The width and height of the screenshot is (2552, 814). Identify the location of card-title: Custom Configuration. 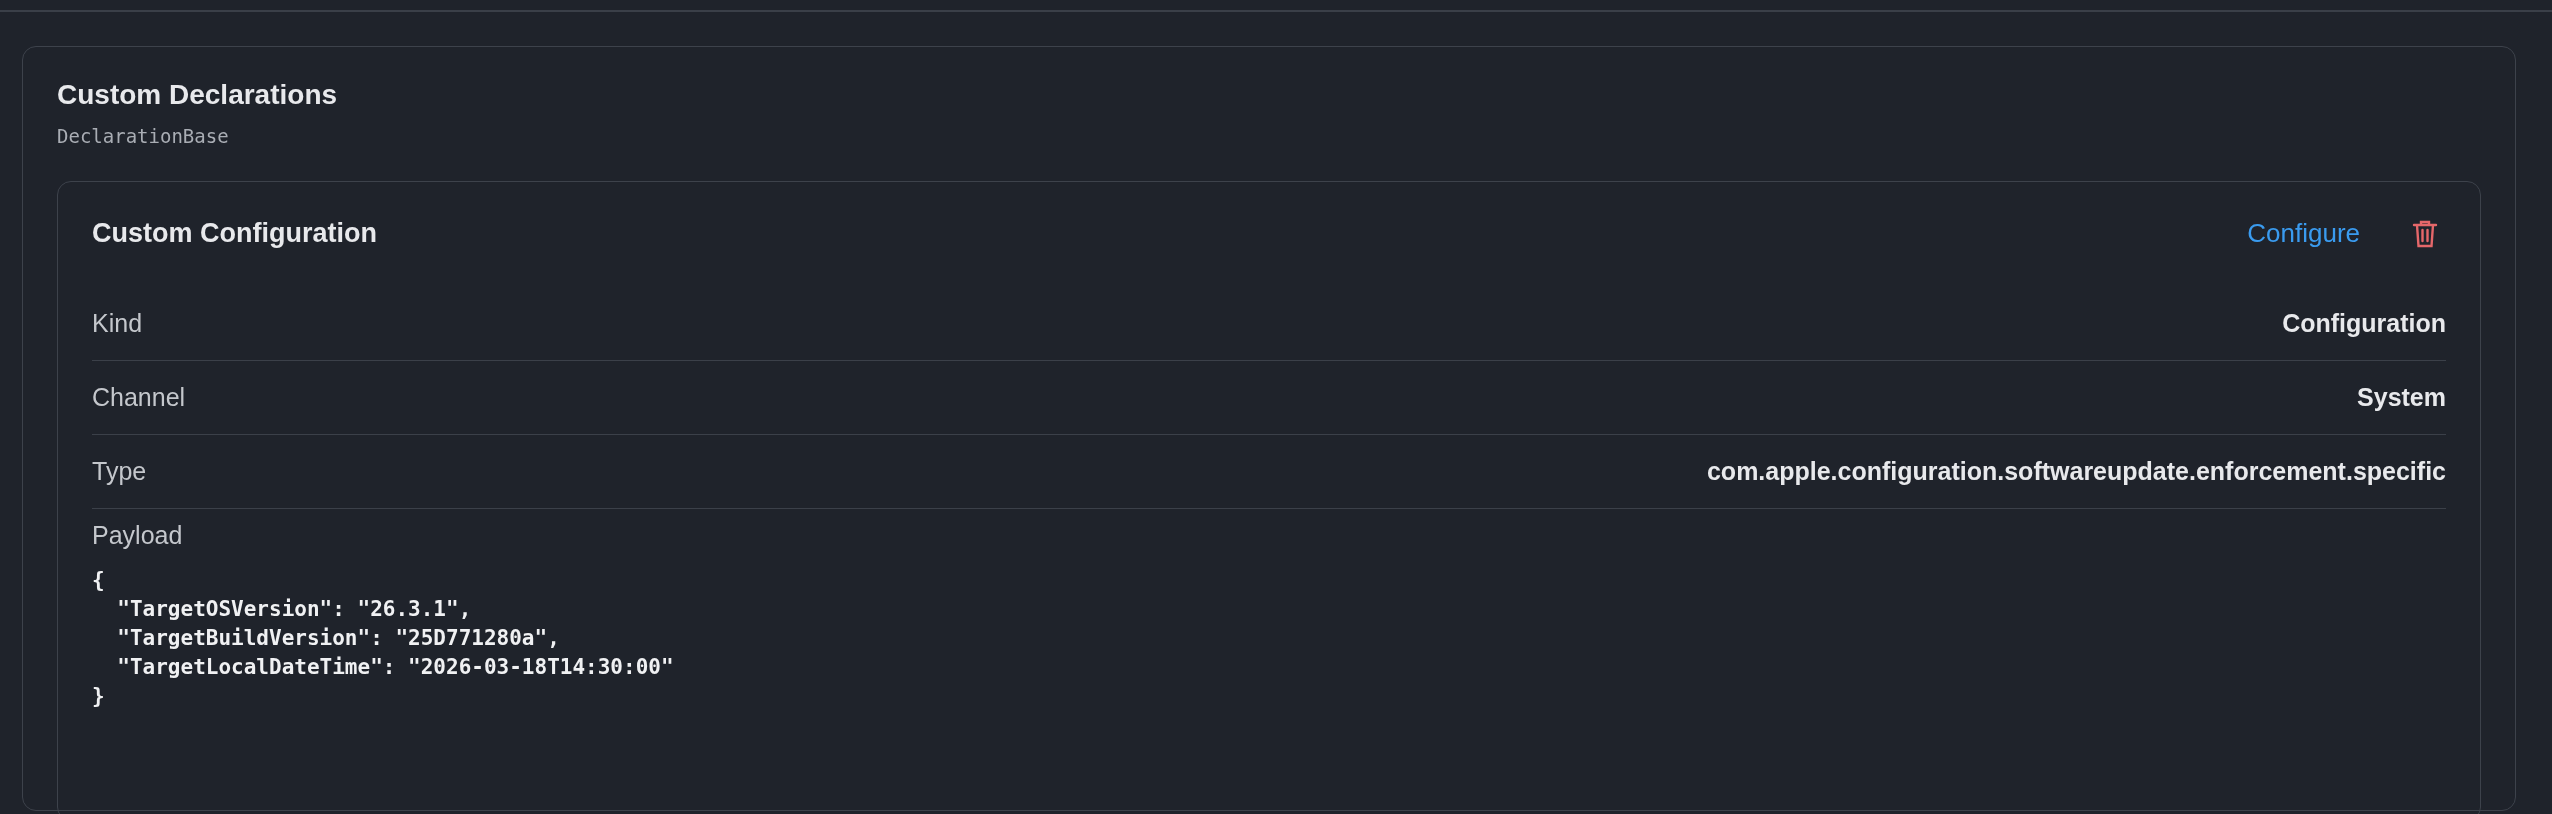
(234, 233).